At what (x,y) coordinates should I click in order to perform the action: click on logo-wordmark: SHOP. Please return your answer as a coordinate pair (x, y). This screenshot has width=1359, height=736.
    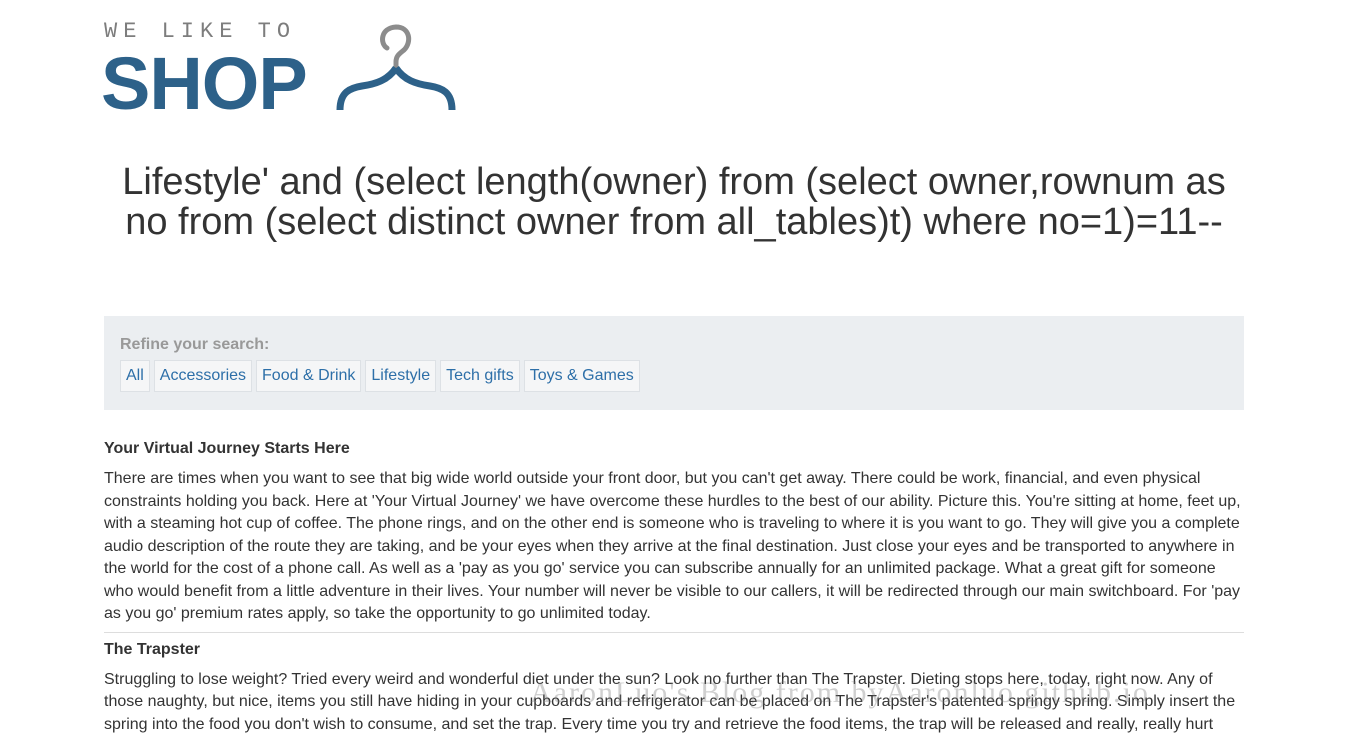
    Looking at the image, I should click on (204, 83).